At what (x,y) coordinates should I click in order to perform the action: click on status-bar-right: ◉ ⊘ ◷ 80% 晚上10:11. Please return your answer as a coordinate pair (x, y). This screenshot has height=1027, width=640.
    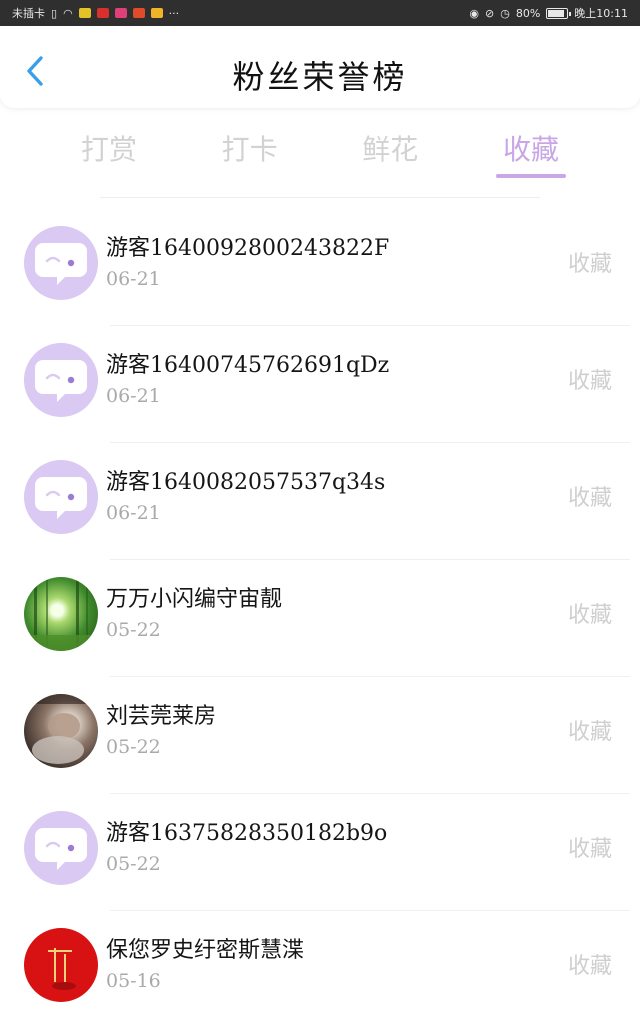
    Looking at the image, I should click on (548, 13).